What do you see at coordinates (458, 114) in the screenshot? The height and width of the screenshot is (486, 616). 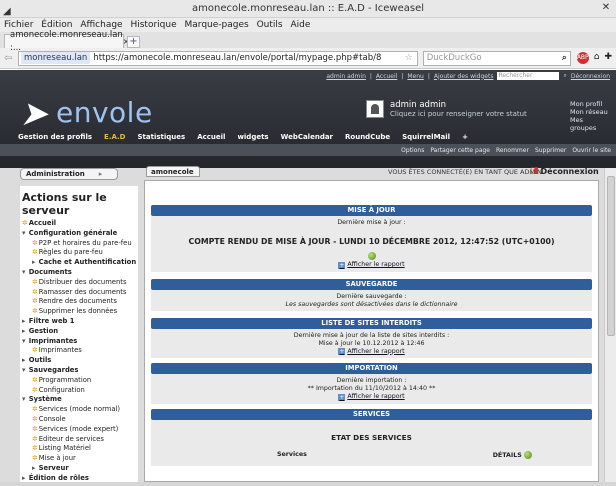 I see `status-hint: Cliquez ici pour renseigner votre statut` at bounding box center [458, 114].